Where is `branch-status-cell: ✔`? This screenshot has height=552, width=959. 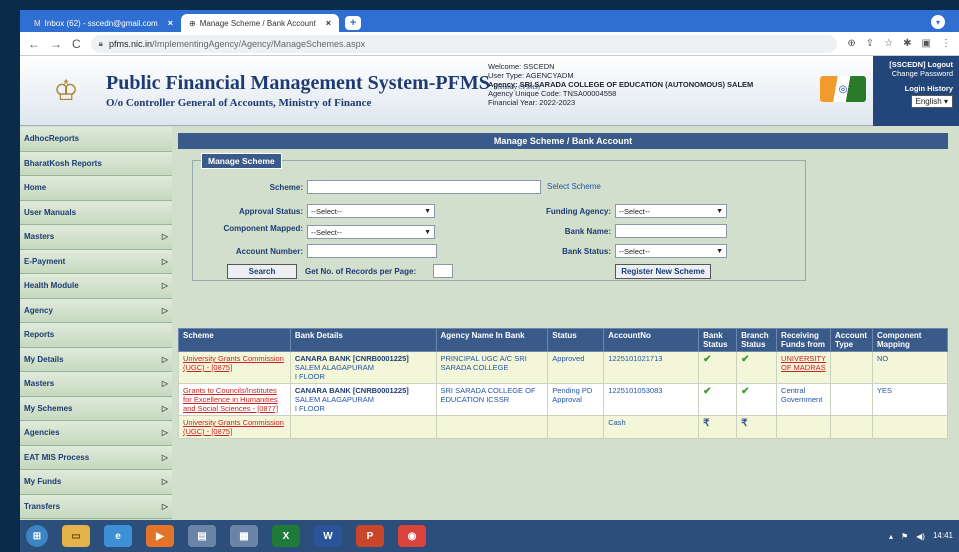 branch-status-cell: ✔ is located at coordinates (757, 367).